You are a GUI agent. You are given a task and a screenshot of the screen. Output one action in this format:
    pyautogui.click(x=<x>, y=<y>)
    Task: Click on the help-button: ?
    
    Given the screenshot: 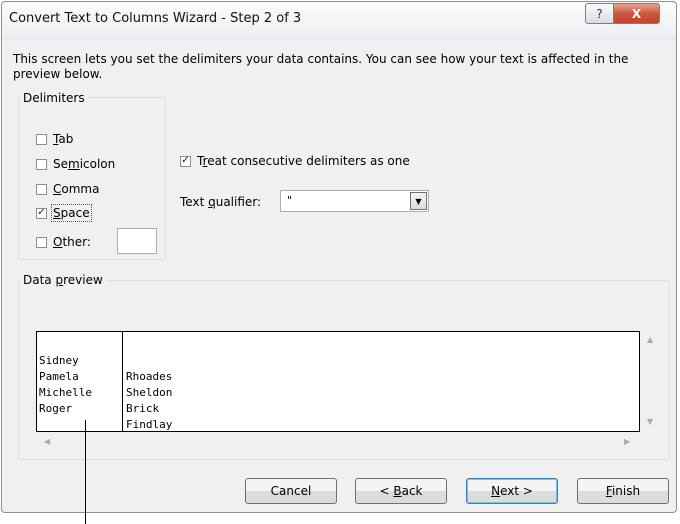 What is the action you would take?
    pyautogui.click(x=599, y=13)
    